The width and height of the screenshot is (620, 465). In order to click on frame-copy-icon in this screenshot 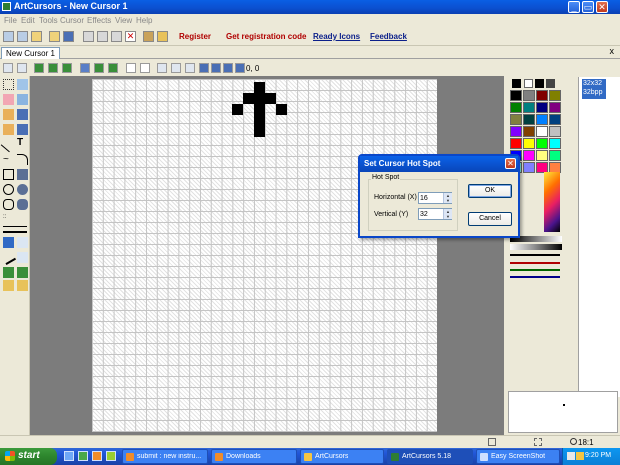, I will do `click(113, 68)`.